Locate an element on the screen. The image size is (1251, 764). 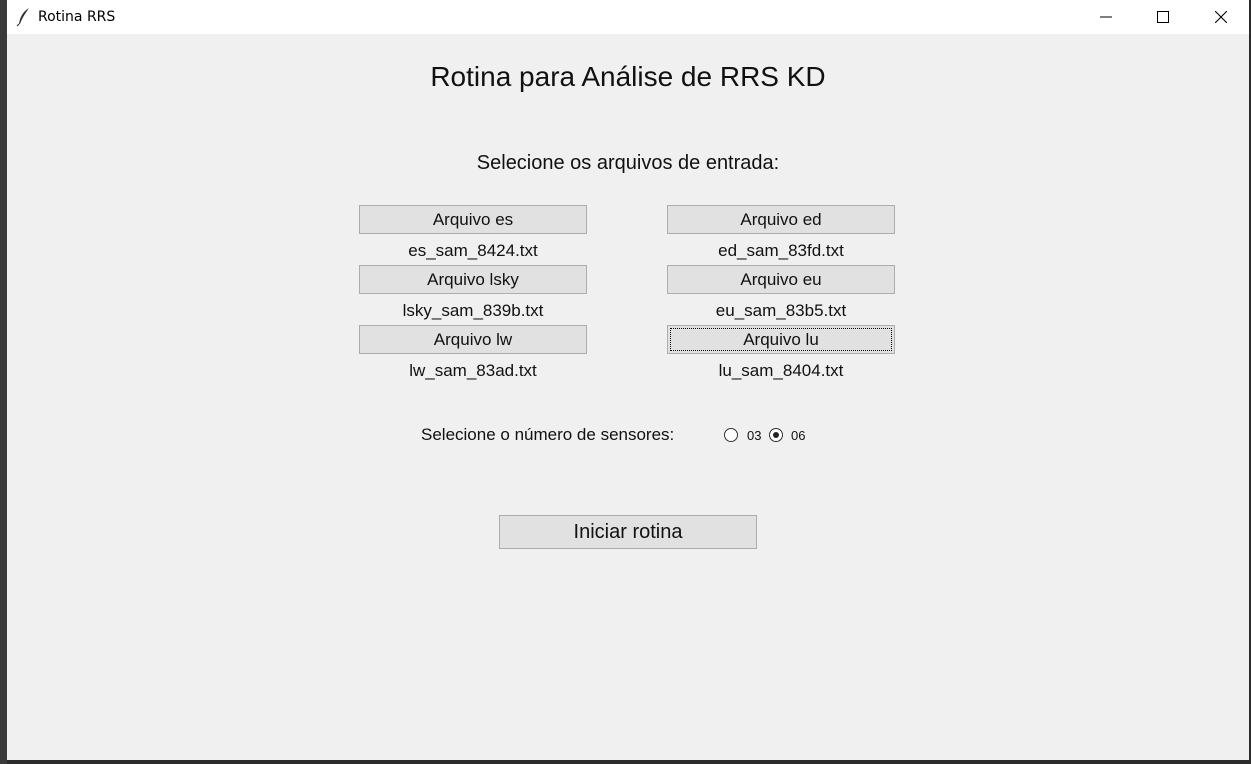
close-button is located at coordinates (1221, 17).